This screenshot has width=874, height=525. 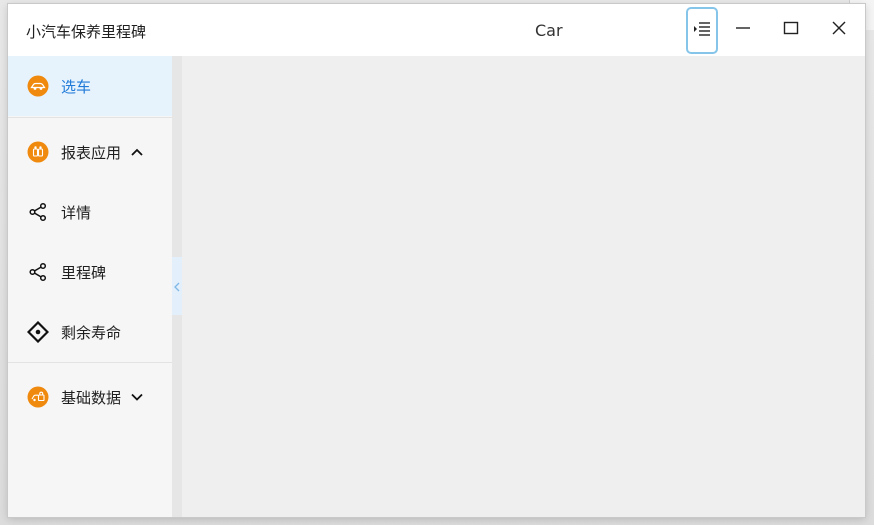 What do you see at coordinates (38, 86) in the screenshot?
I see `car-icon` at bounding box center [38, 86].